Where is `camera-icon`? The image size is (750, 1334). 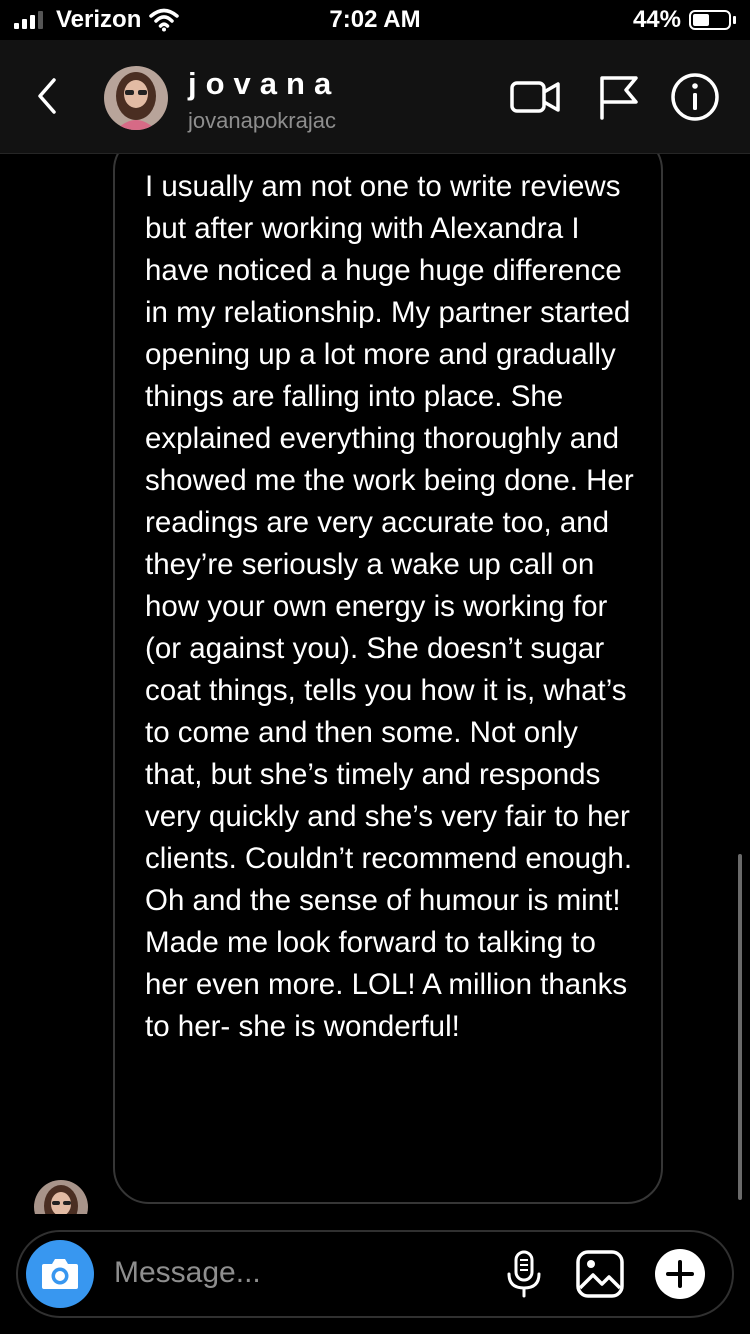 camera-icon is located at coordinates (60, 1274).